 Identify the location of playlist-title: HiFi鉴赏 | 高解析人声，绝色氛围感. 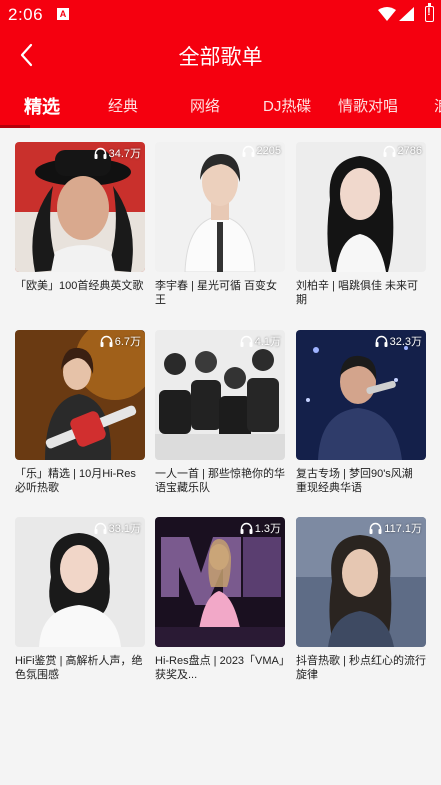
(80, 668).